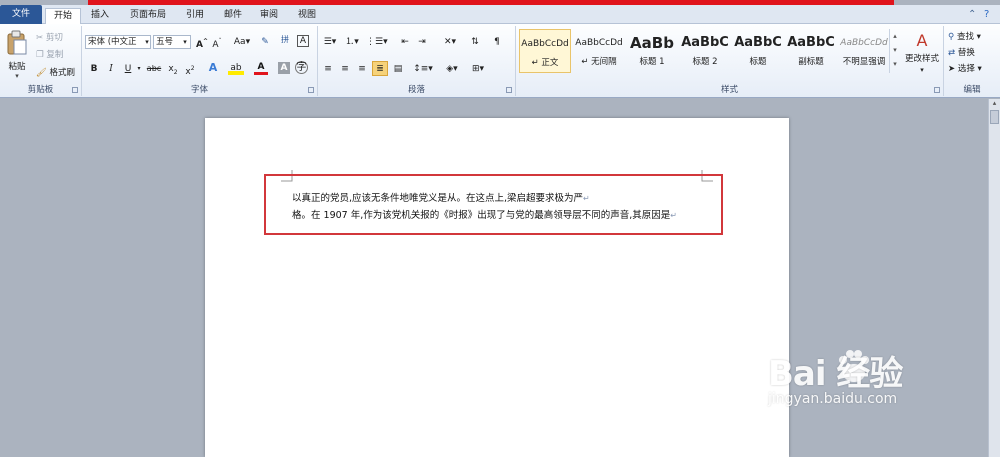  I want to click on help-icon: ?, so click(986, 14).